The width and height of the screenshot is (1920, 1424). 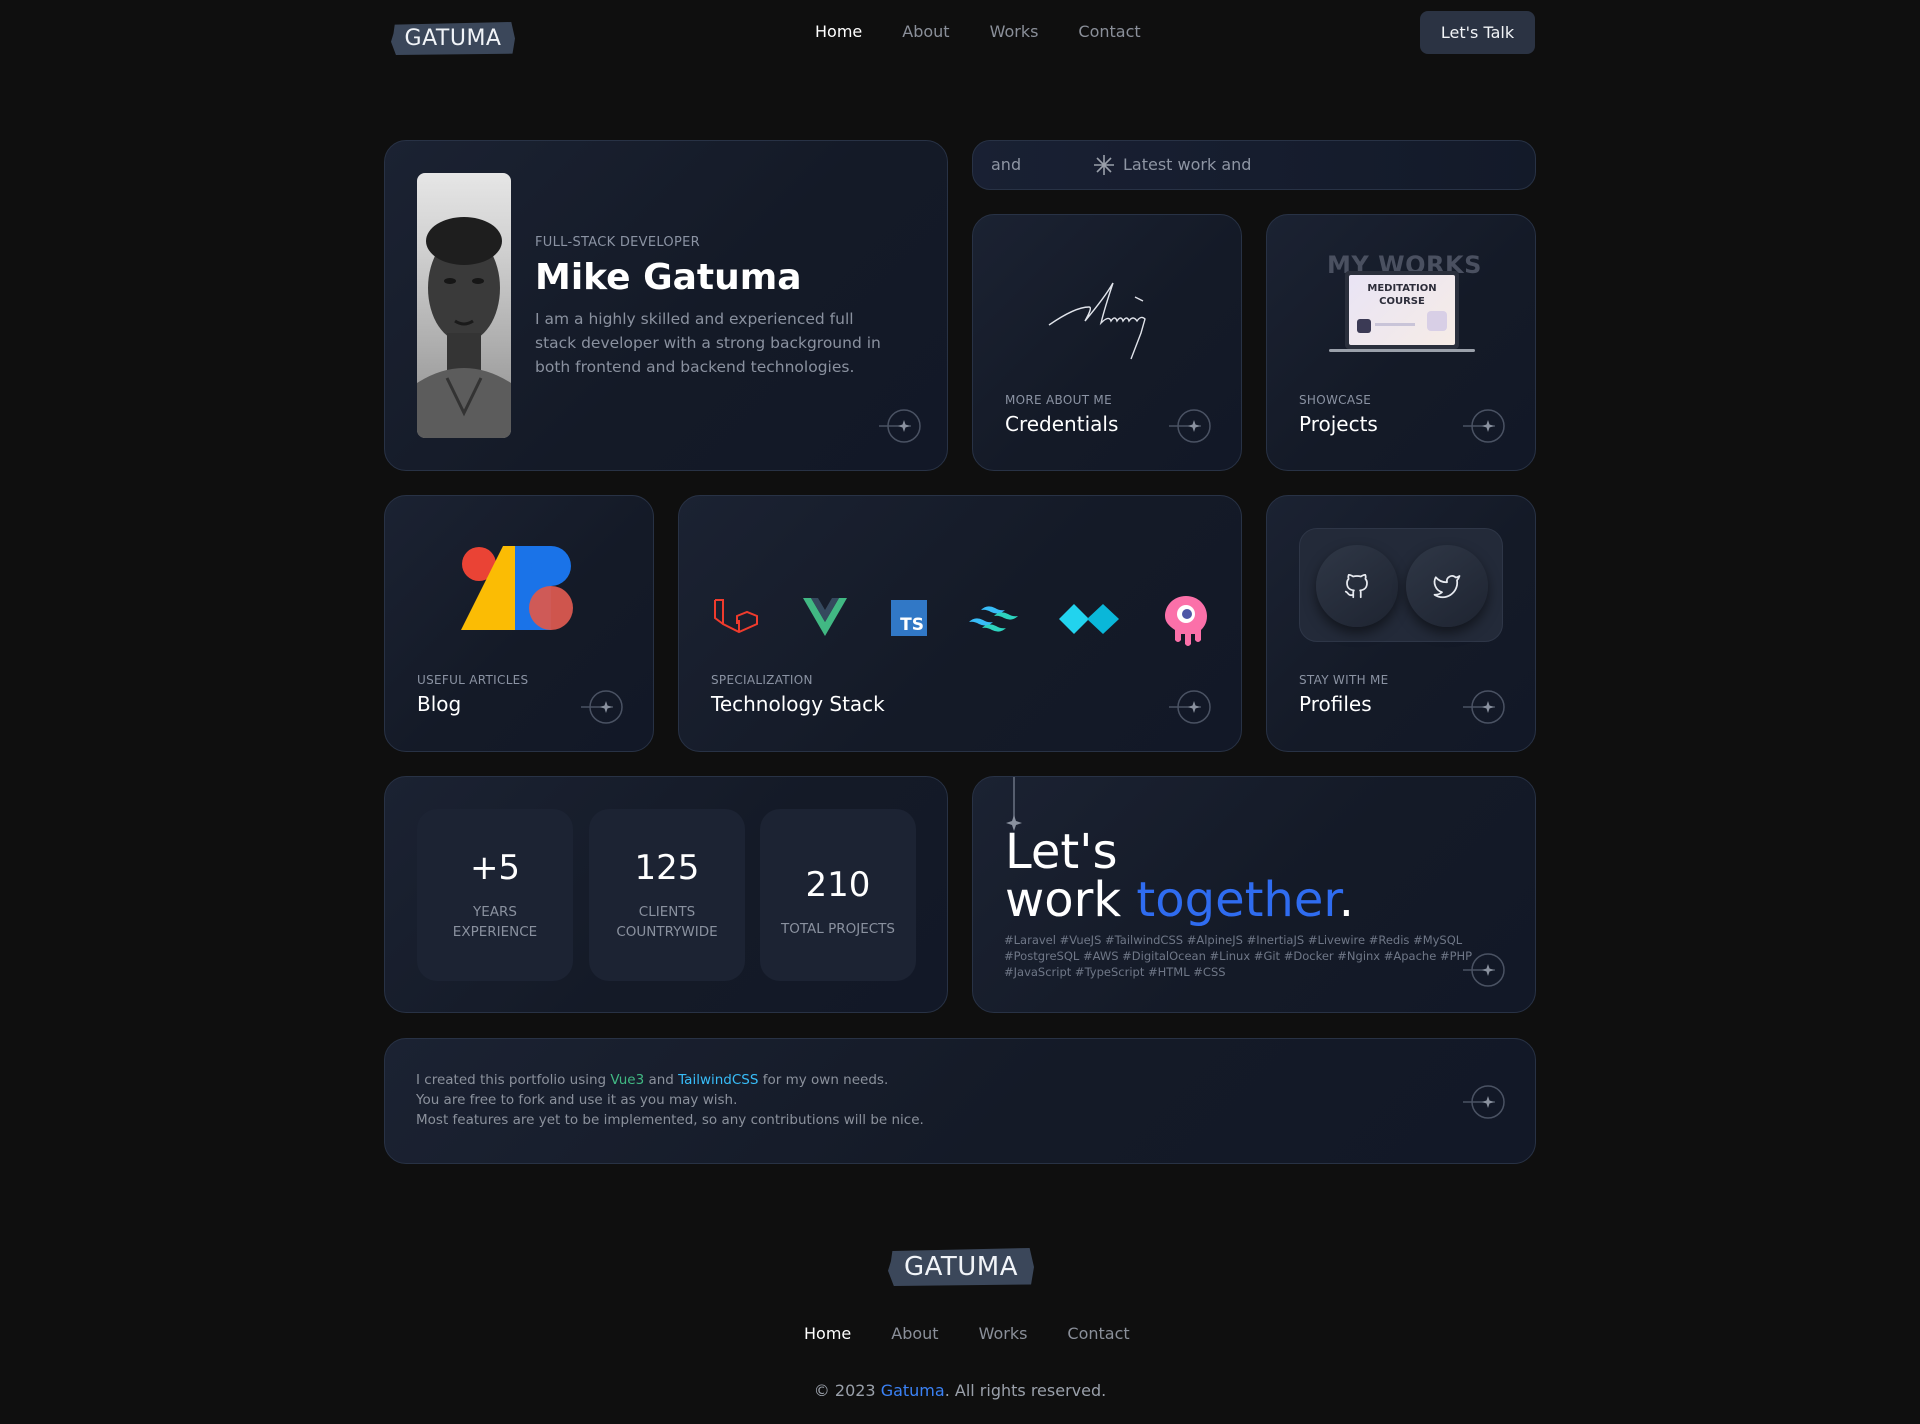 I want to click on nav-works: Works, so click(x=1014, y=31).